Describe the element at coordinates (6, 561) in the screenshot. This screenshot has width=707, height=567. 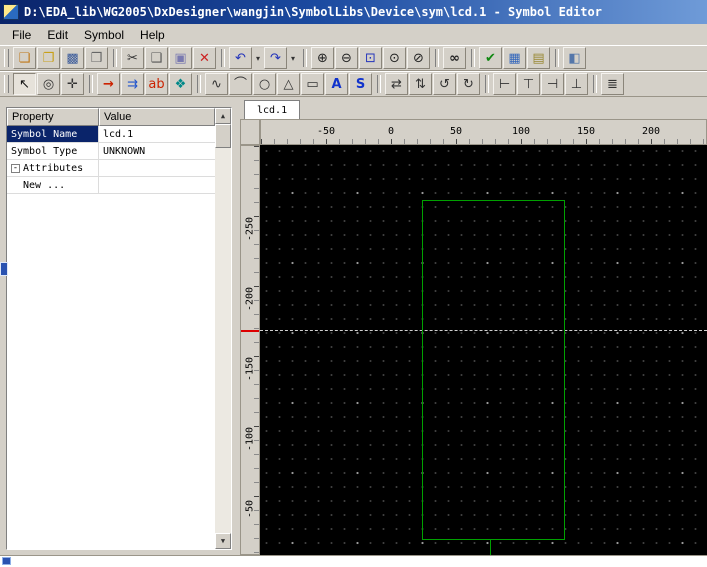
I see `status-app-icon` at that location.